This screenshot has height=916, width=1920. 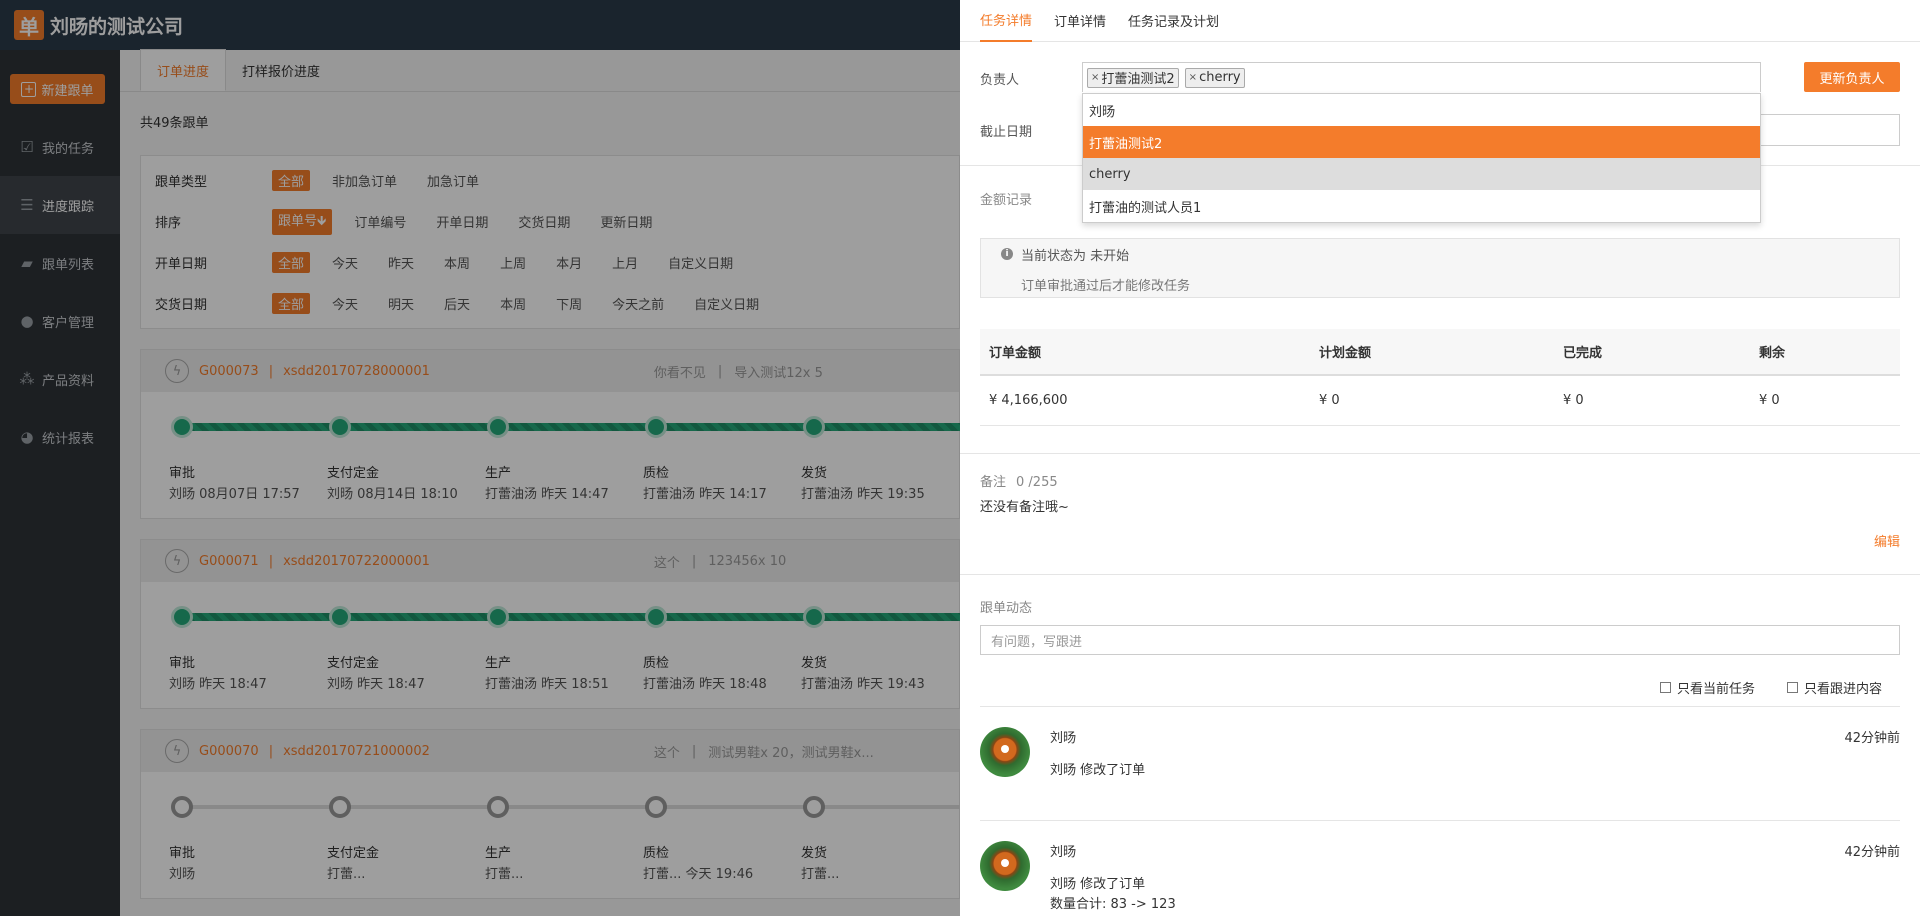 What do you see at coordinates (1440, 757) in the screenshot?
I see `activity-item: 刘旸 42分钟前 刘旸 修改了订单` at bounding box center [1440, 757].